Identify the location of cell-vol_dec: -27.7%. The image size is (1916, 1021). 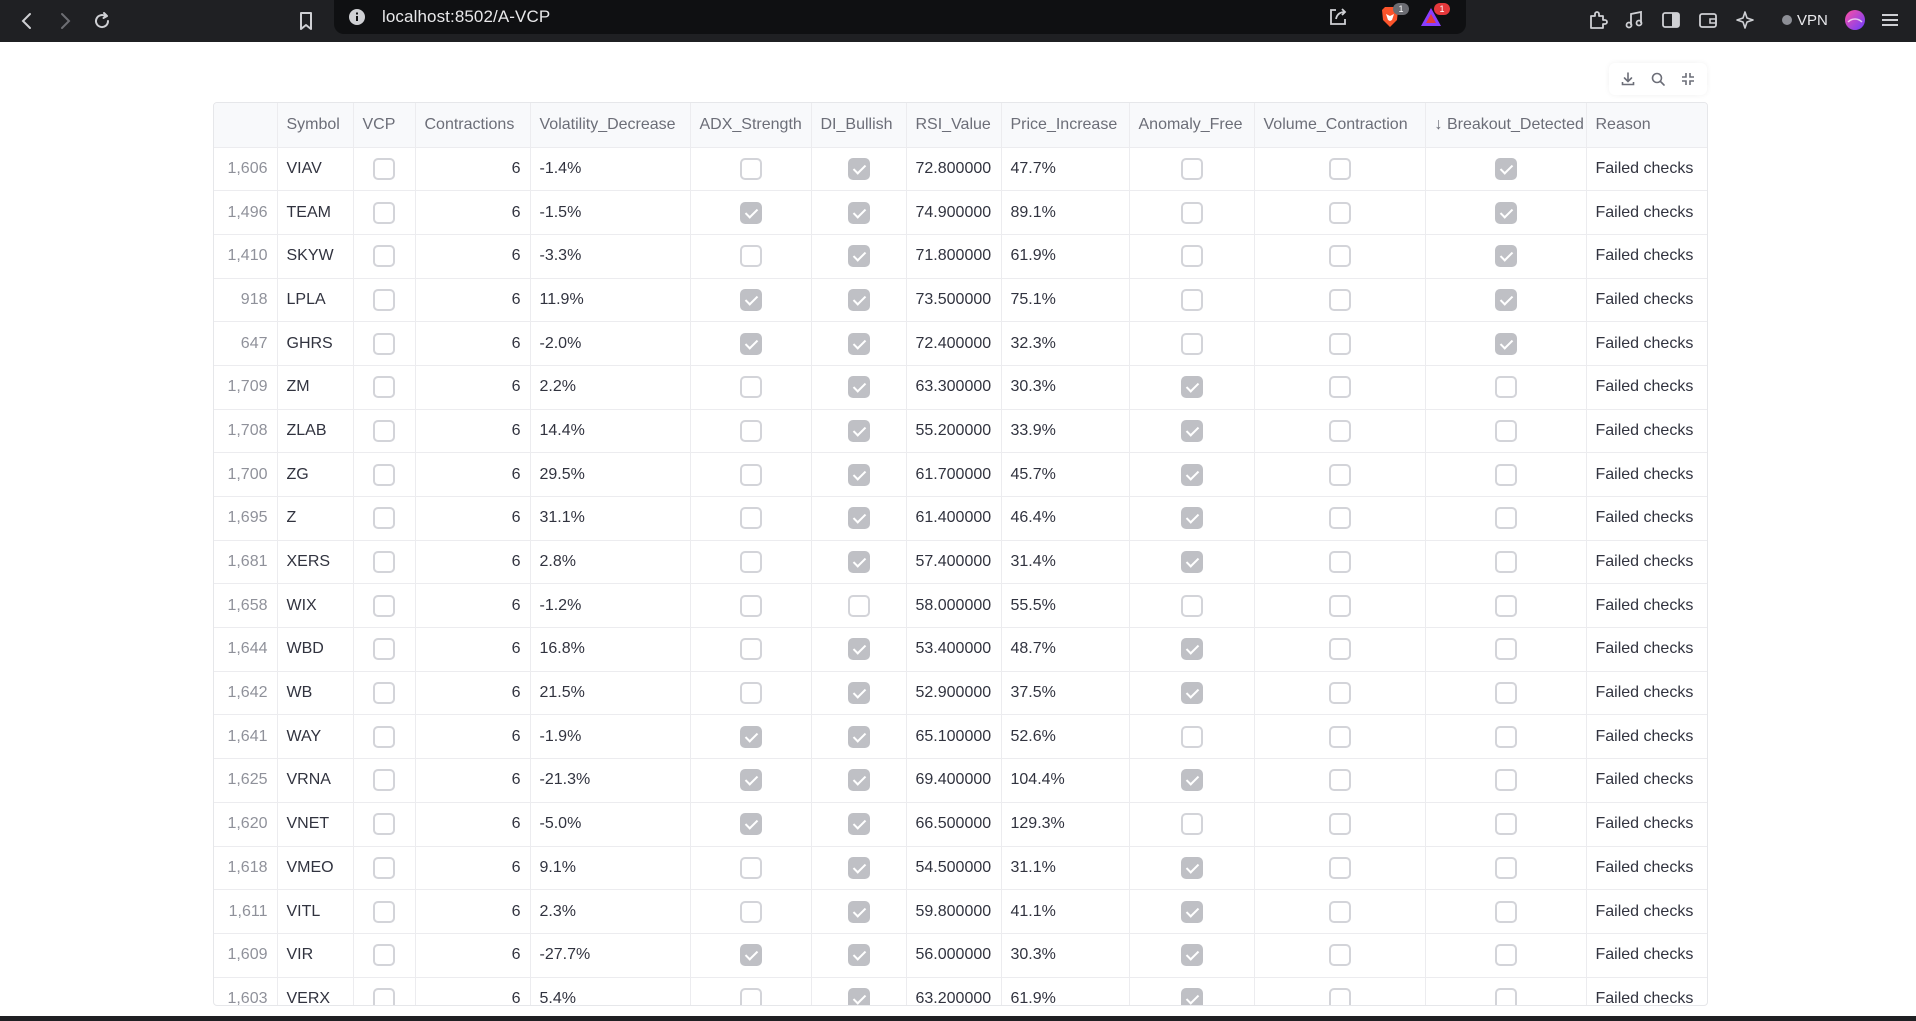
(610, 955).